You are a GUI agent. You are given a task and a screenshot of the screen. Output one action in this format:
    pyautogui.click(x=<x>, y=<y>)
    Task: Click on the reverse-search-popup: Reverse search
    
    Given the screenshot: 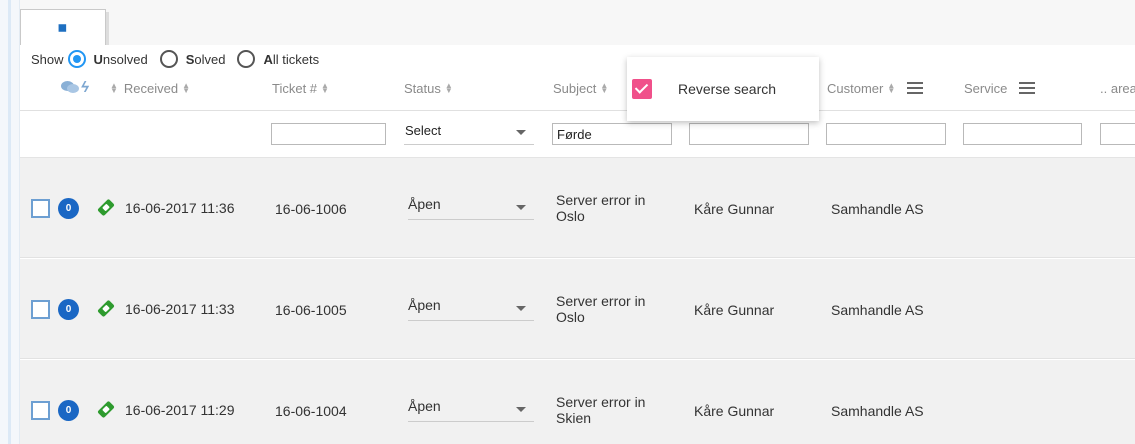 What is the action you would take?
    pyautogui.click(x=723, y=89)
    